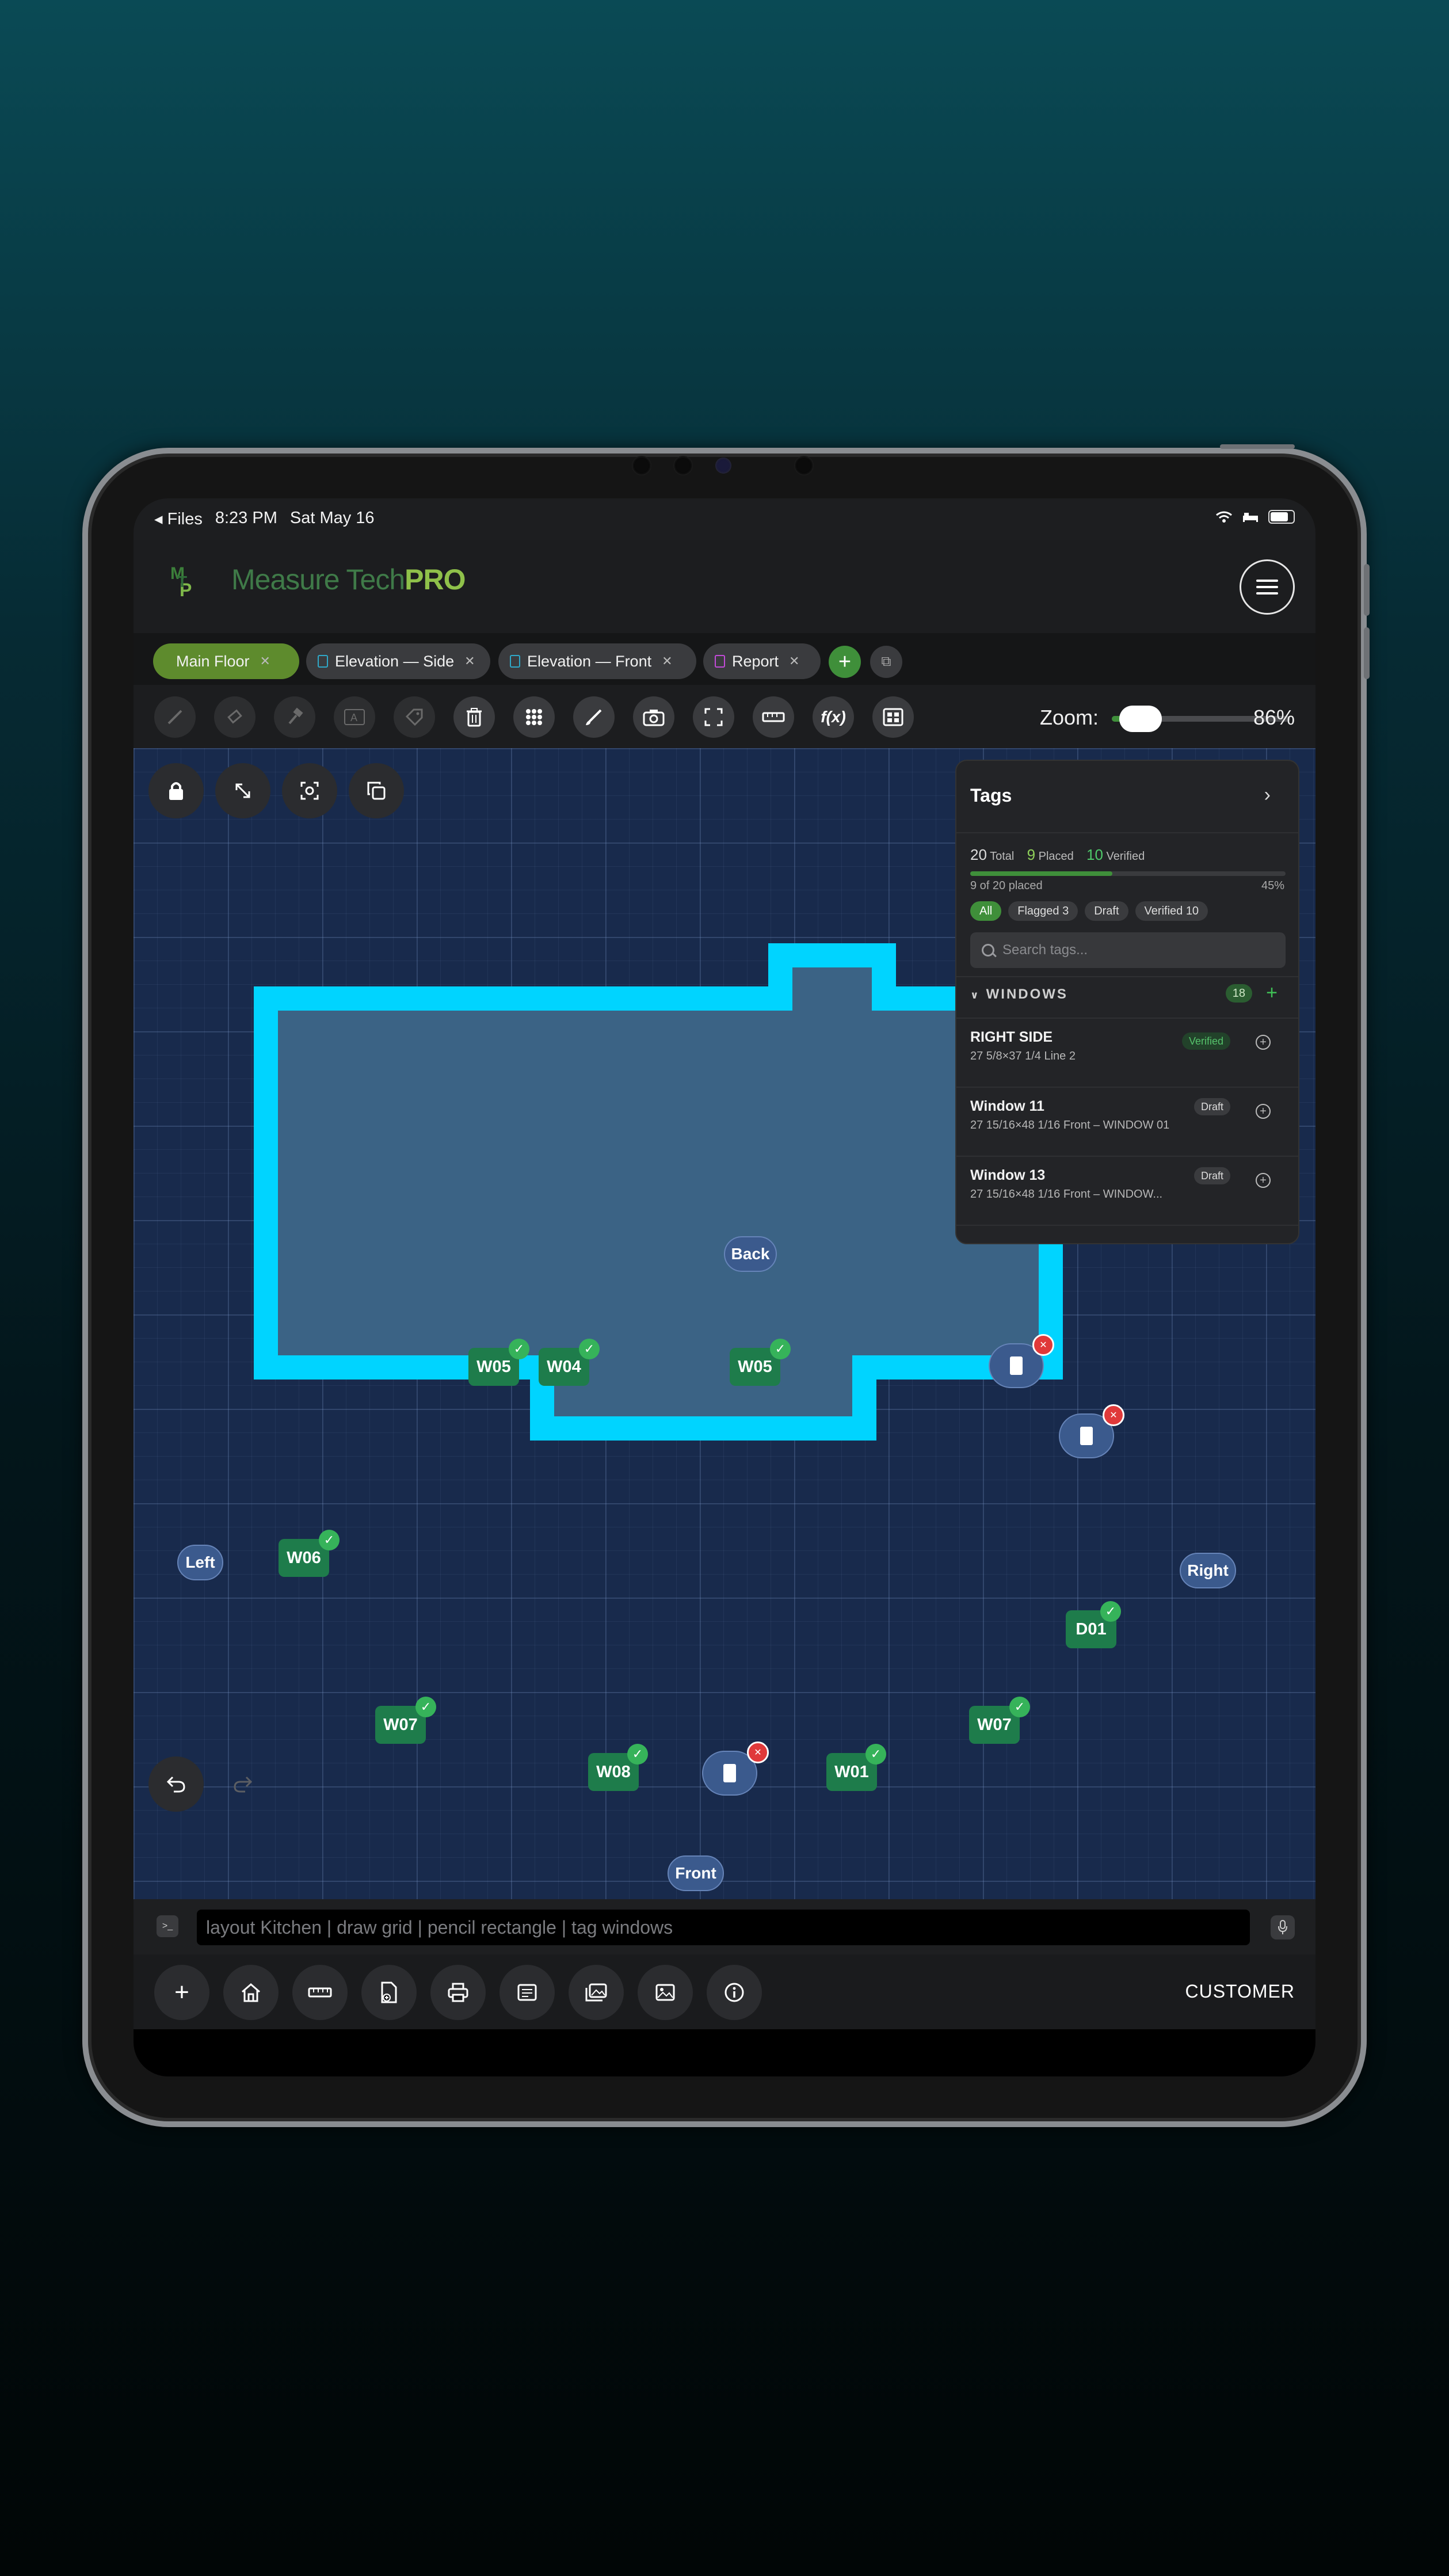 The width and height of the screenshot is (1449, 2576). What do you see at coordinates (1106, 911) in the screenshot?
I see `filter-chip-draft: Draft` at bounding box center [1106, 911].